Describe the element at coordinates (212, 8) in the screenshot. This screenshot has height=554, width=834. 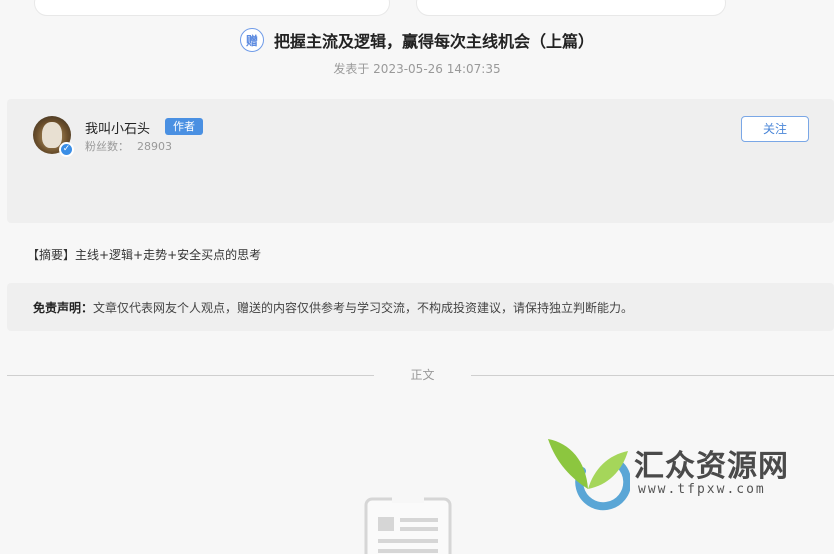
I see `top-tab-left` at that location.